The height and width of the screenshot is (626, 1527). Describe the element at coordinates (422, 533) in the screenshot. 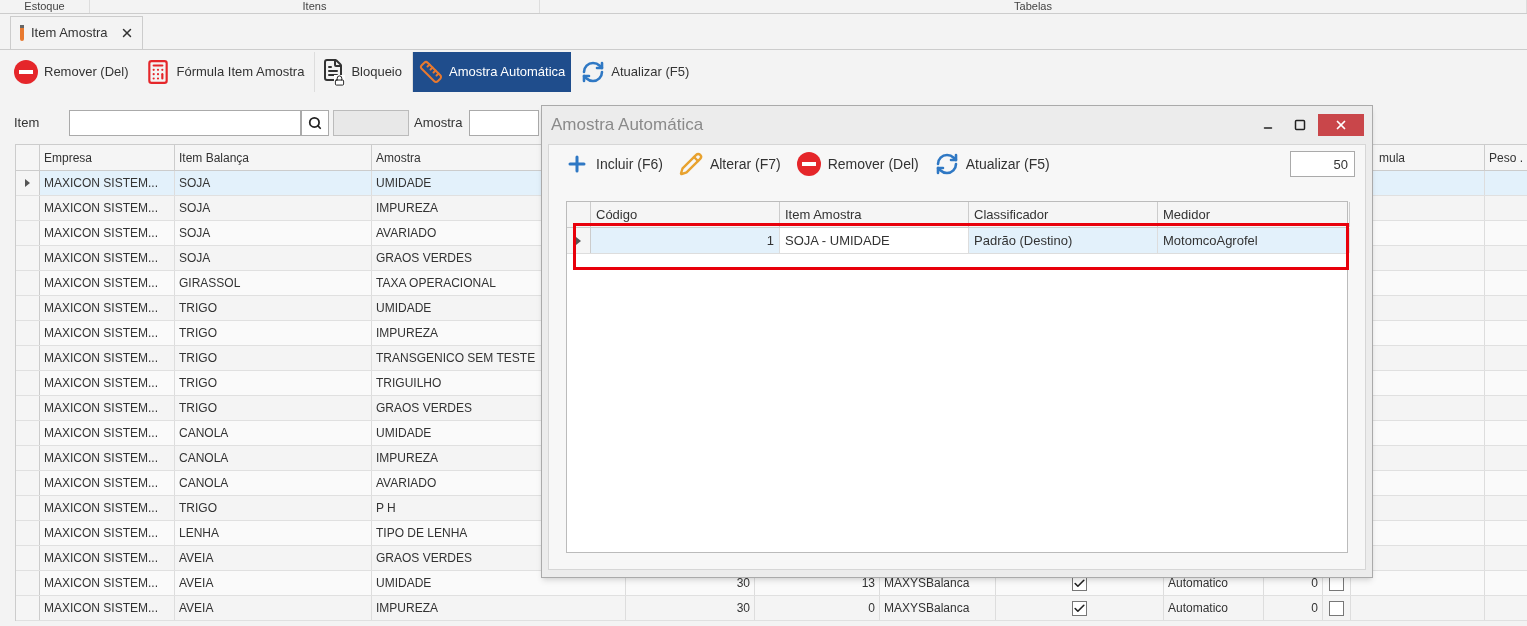

I see `table-cell-text: TIPO DE LENHA` at that location.